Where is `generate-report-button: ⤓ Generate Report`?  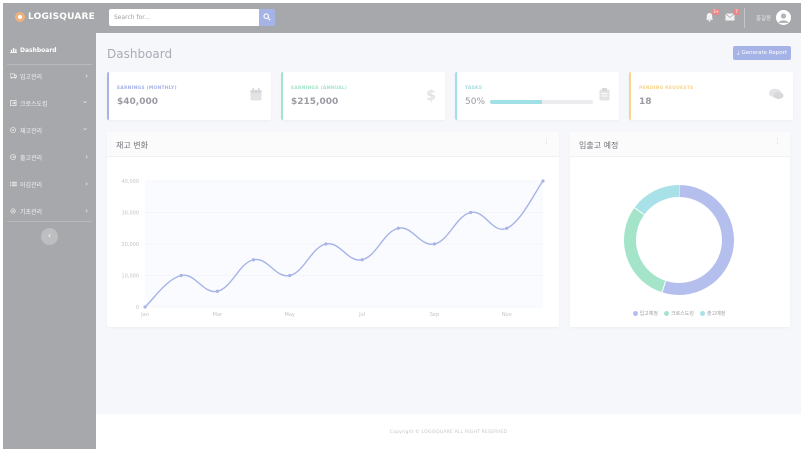
generate-report-button: ⤓ Generate Report is located at coordinates (762, 53).